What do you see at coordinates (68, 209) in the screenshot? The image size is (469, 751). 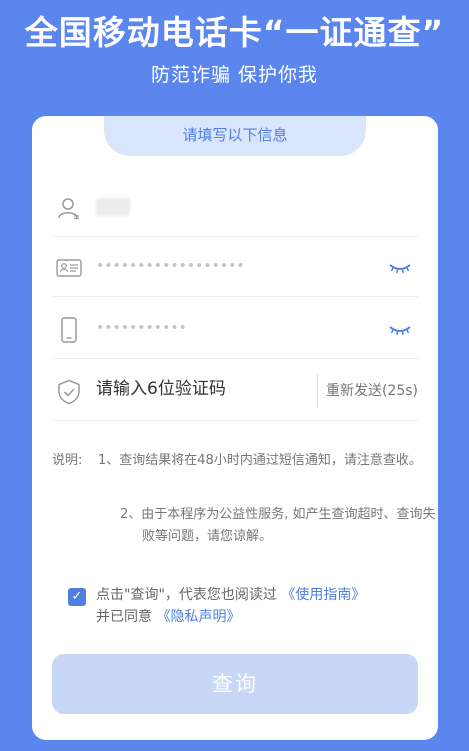 I see `user-icon` at bounding box center [68, 209].